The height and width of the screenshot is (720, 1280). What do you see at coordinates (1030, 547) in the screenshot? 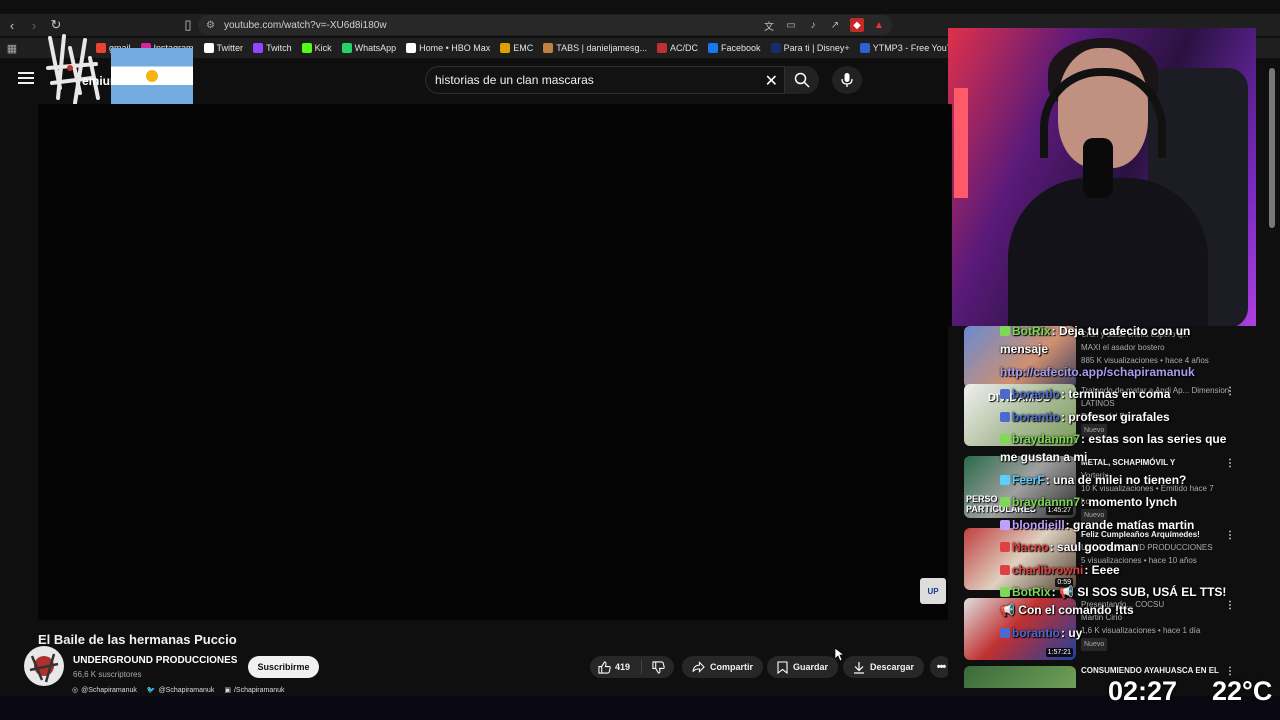
I see `chat-username: Nacno` at bounding box center [1030, 547].